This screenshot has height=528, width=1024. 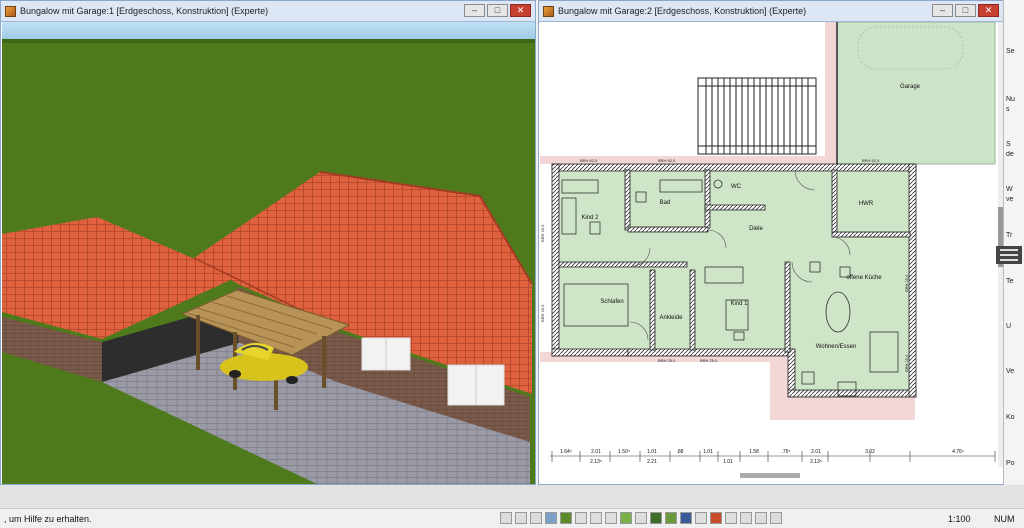 What do you see at coordinates (1015, 235) in the screenshot?
I see `side-panel-item: Tr` at bounding box center [1015, 235].